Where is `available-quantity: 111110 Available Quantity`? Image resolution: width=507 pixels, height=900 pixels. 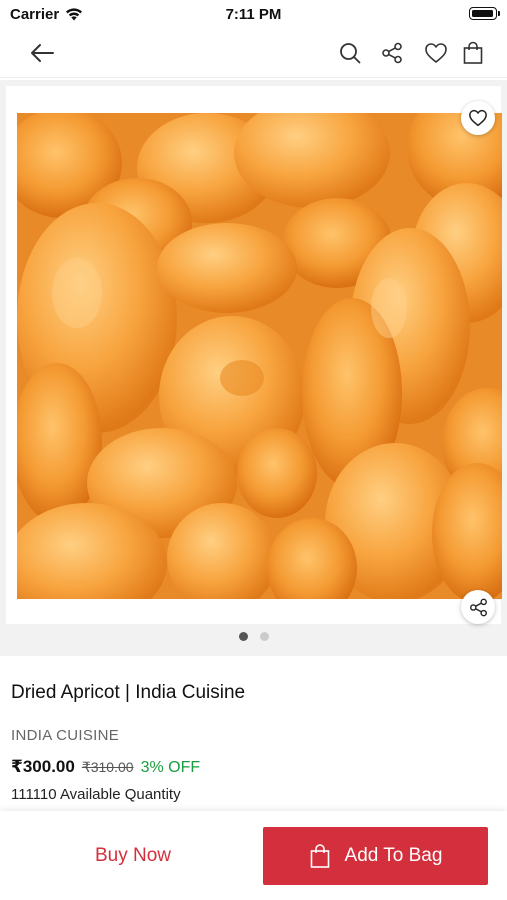 available-quantity: 111110 Available Quantity is located at coordinates (96, 794).